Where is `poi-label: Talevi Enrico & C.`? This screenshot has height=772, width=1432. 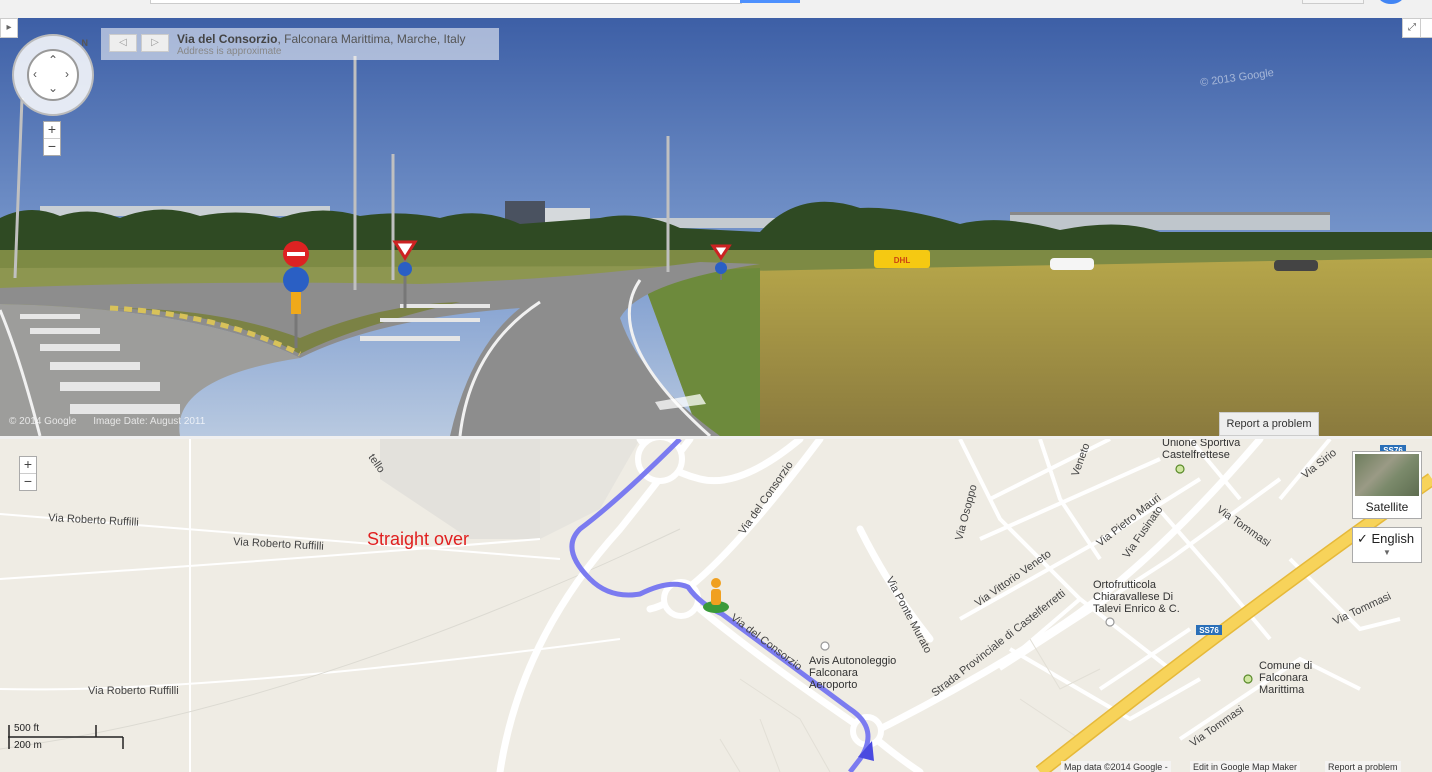
poi-label: Talevi Enrico & C. is located at coordinates (1136, 609).